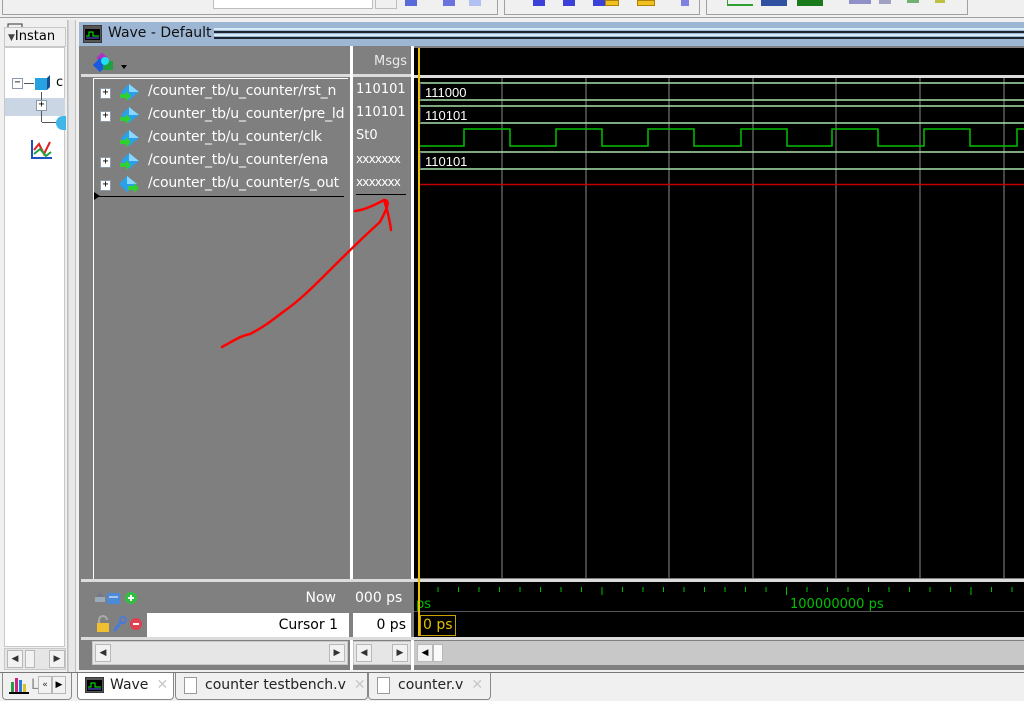 The width and height of the screenshot is (1024, 701). What do you see at coordinates (61, 123) in the screenshot?
I see `process-icon` at bounding box center [61, 123].